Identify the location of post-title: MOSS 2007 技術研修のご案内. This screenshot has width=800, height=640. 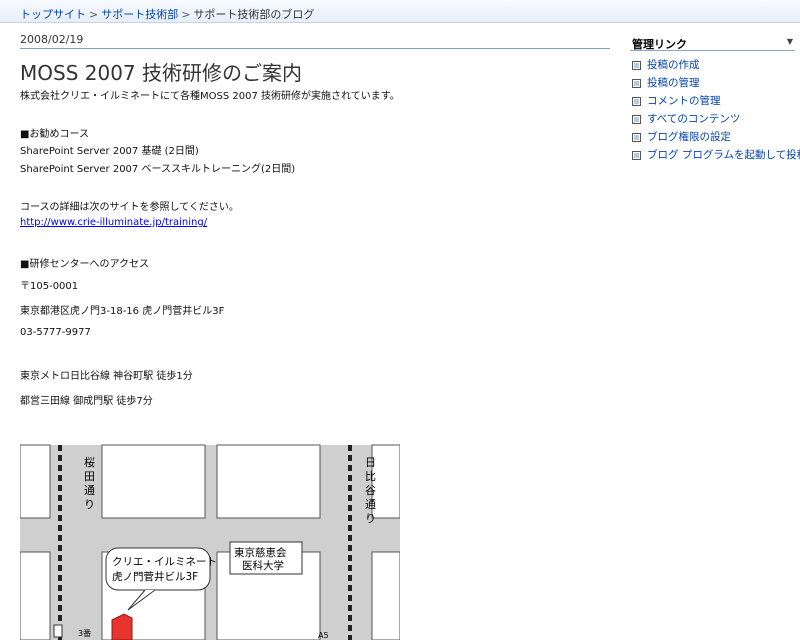
(161, 73).